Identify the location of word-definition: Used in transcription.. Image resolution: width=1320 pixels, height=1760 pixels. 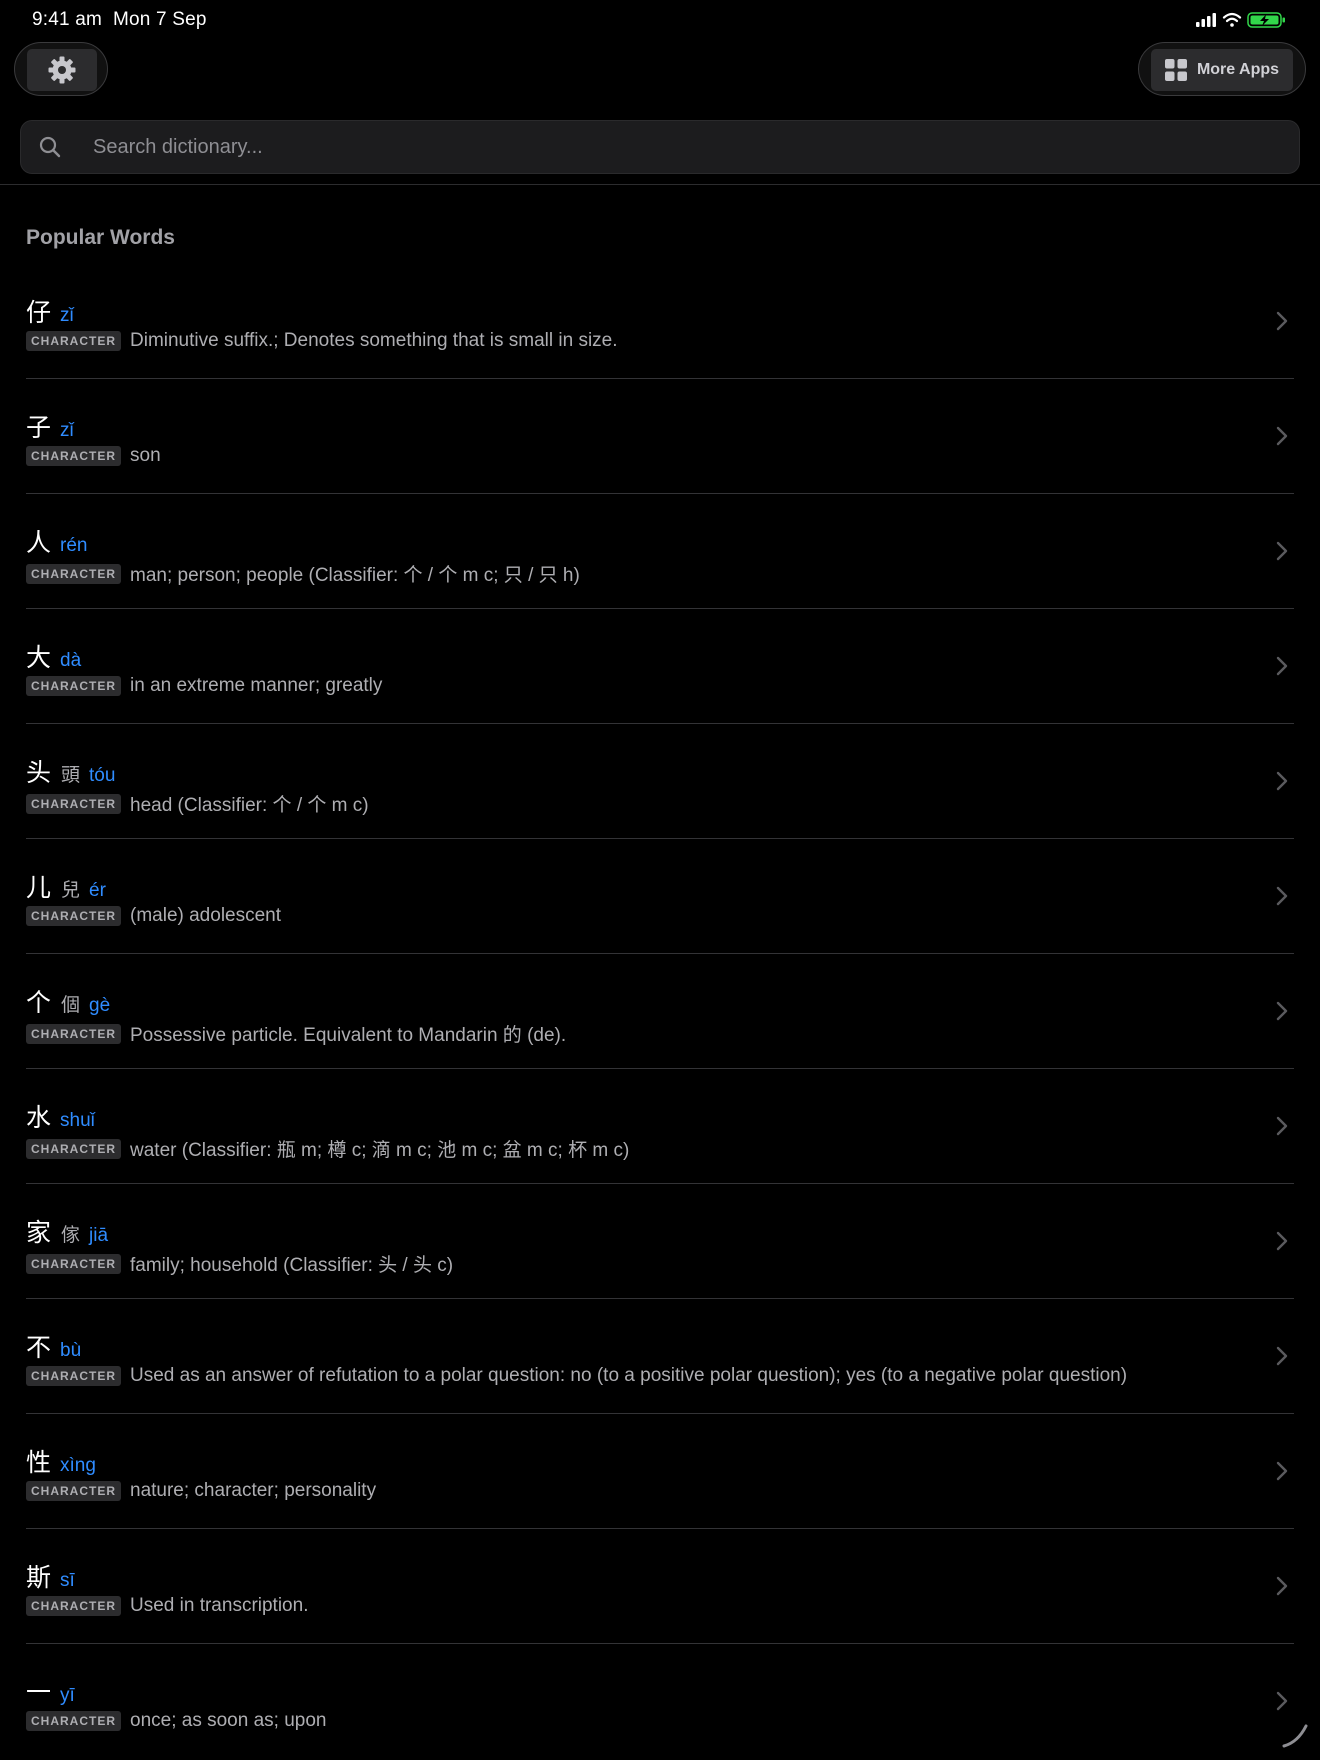
(219, 1605).